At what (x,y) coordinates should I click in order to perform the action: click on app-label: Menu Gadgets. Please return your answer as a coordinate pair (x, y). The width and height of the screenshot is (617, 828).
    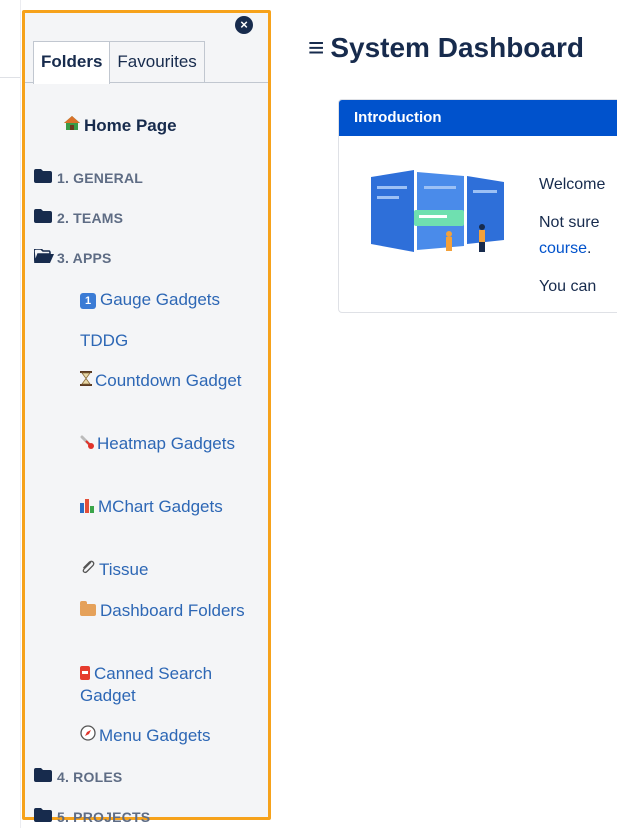
    Looking at the image, I should click on (155, 735).